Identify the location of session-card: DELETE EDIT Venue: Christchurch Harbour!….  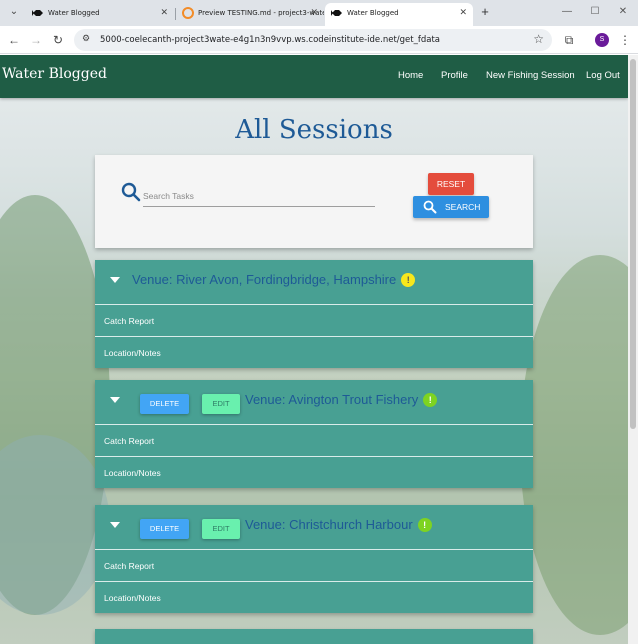
(314, 559).